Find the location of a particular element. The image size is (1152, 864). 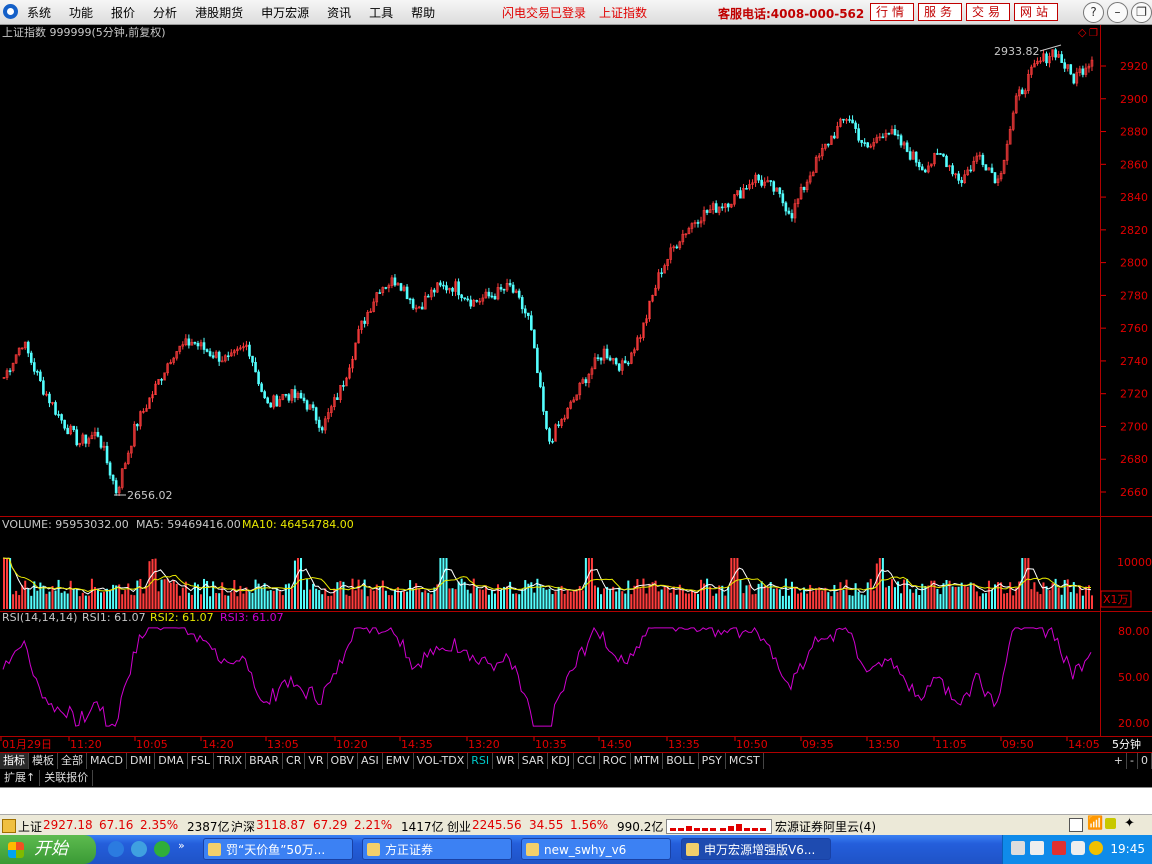

tab-remove-button: - is located at coordinates (1132, 761).